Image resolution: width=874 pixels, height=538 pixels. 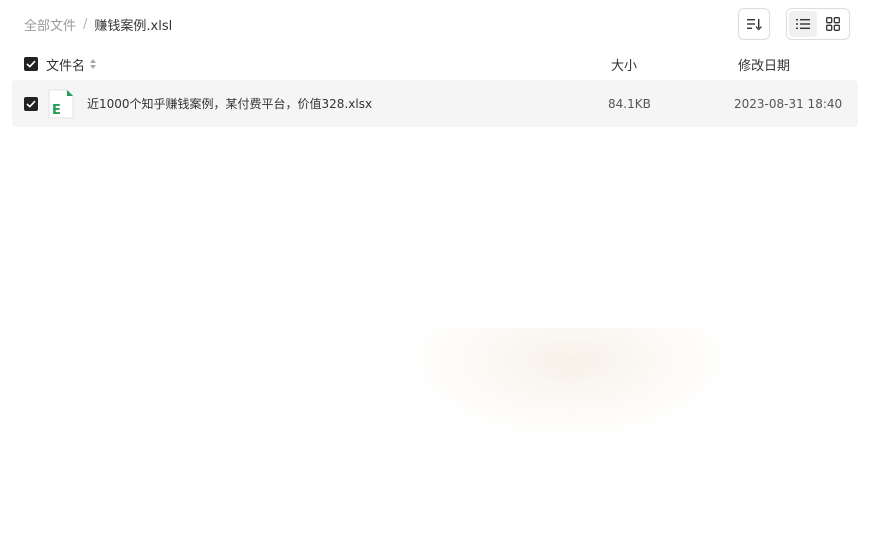 I want to click on column-header-name: 文件名, so click(x=71, y=64).